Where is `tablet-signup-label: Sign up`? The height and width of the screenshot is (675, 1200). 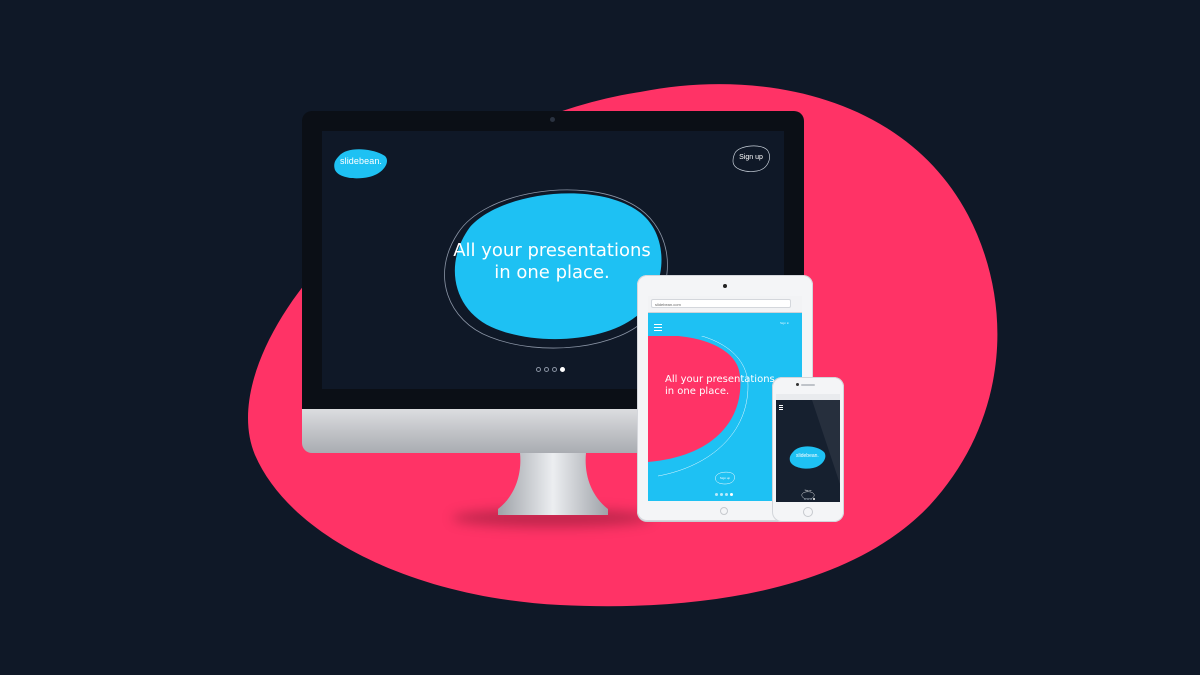
tablet-signup-label: Sign up is located at coordinates (725, 478).